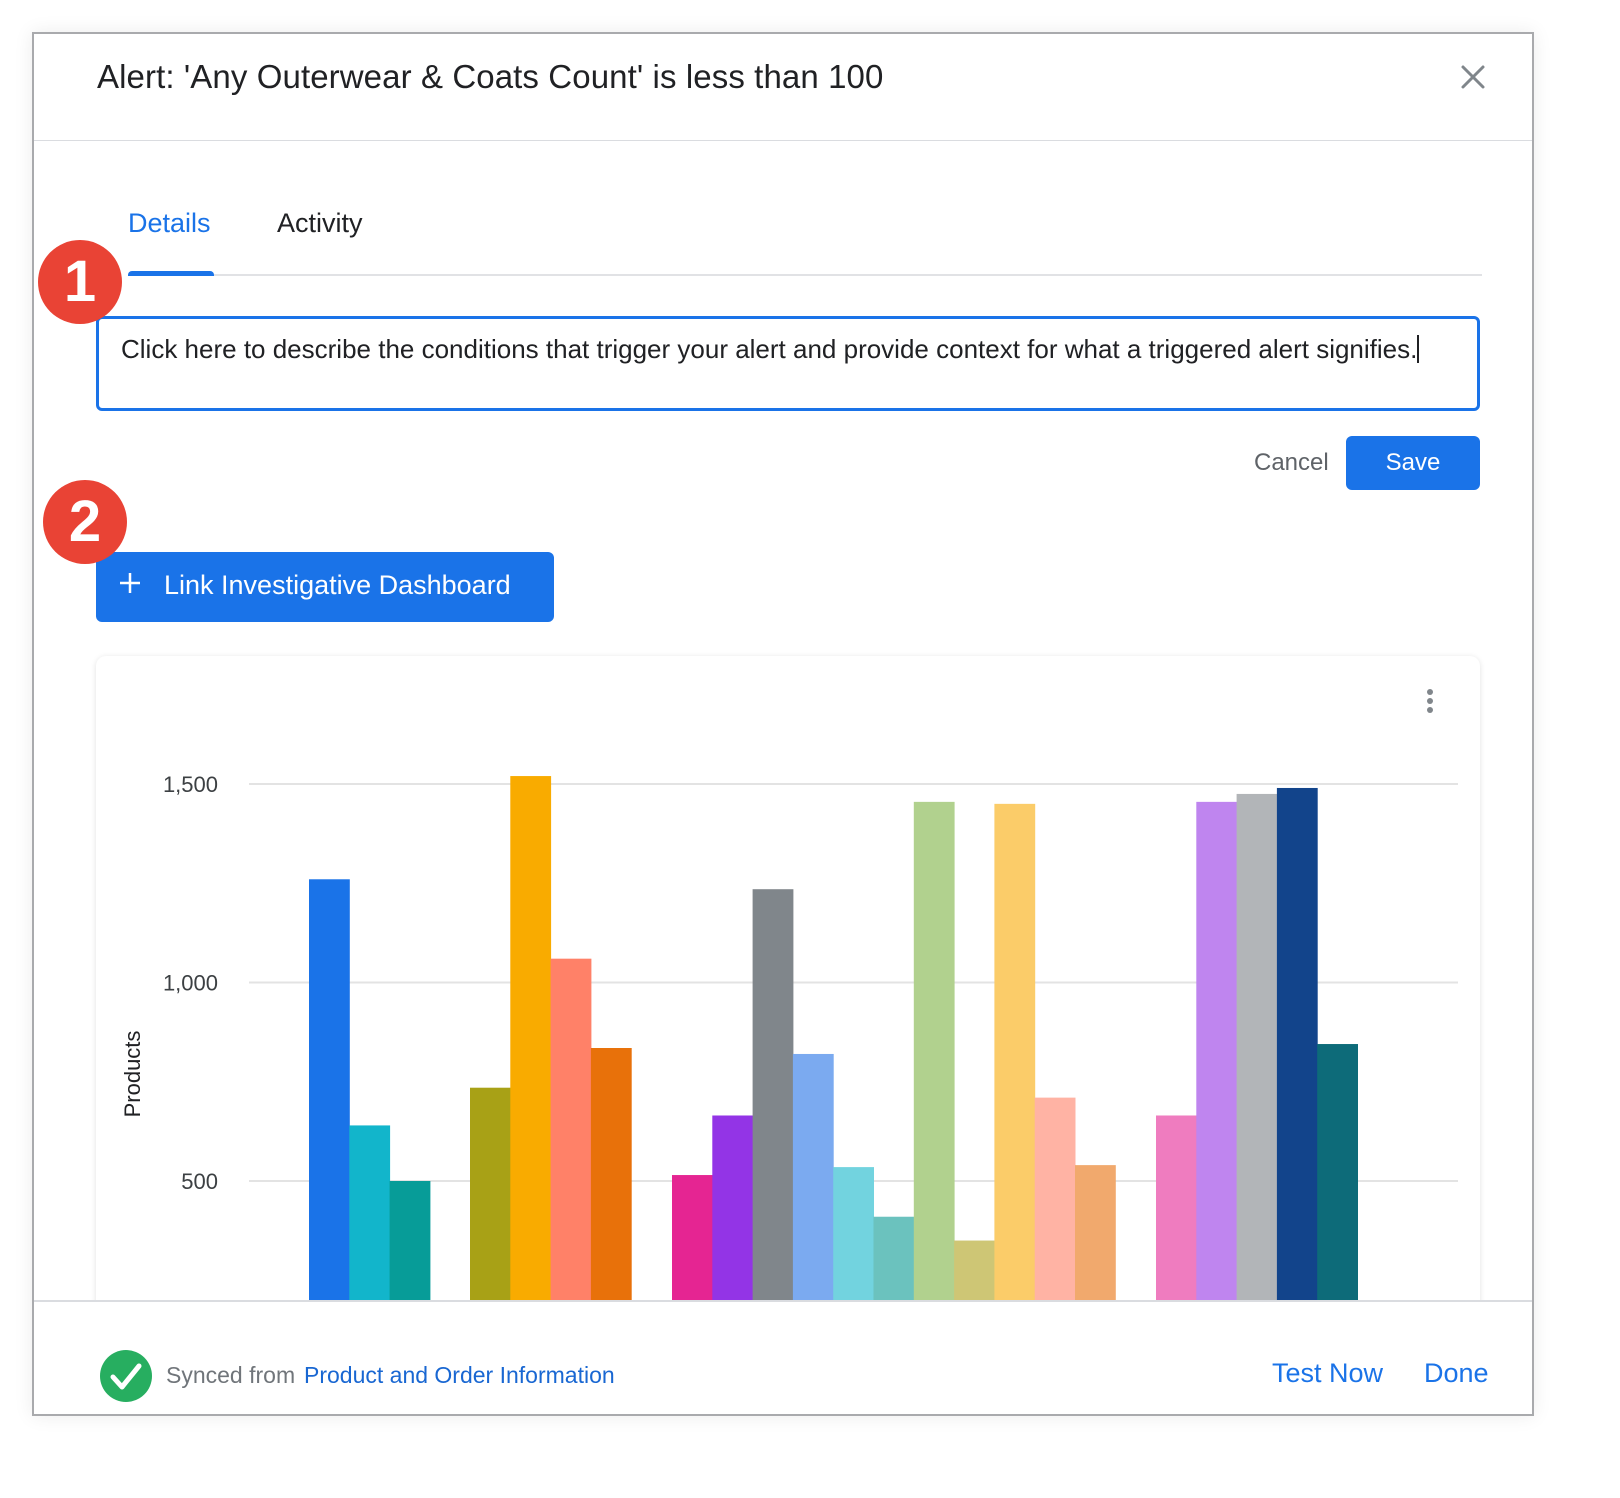  I want to click on link-investigative-dashboard-button: Link Investigative Dashboard, so click(325, 587).